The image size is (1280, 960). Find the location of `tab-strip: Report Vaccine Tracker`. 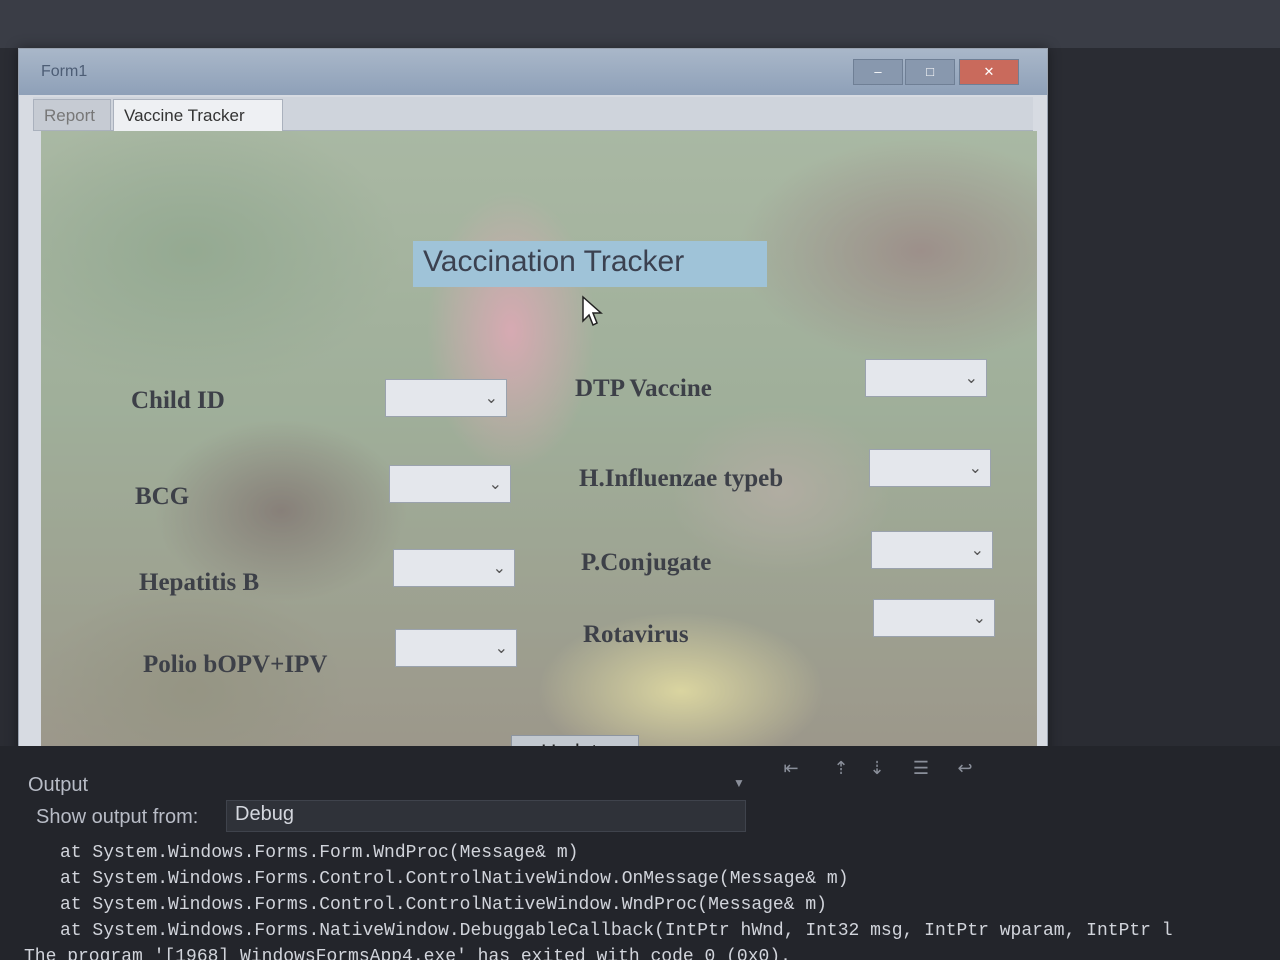

tab-strip: Report Vaccine Tracker is located at coordinates (533, 114).